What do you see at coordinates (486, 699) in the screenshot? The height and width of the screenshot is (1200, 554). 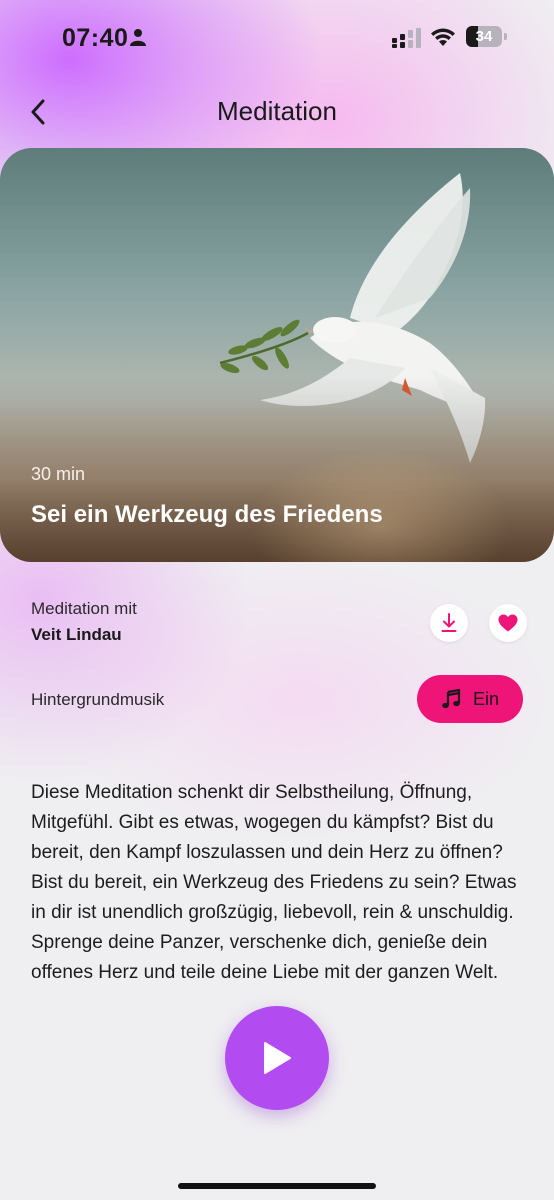 I see `background-music-toggle-label: Ein` at bounding box center [486, 699].